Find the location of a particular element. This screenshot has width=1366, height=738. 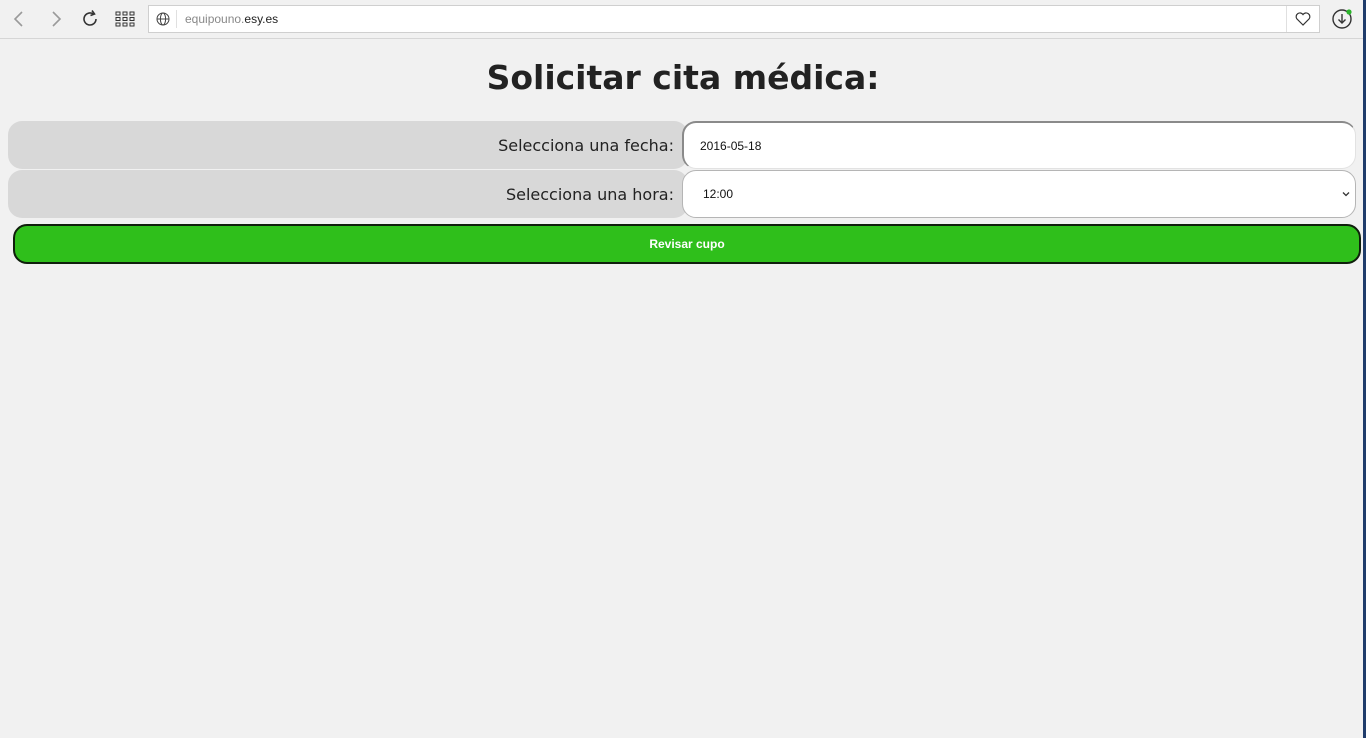

heart-icon is located at coordinates (1303, 19).